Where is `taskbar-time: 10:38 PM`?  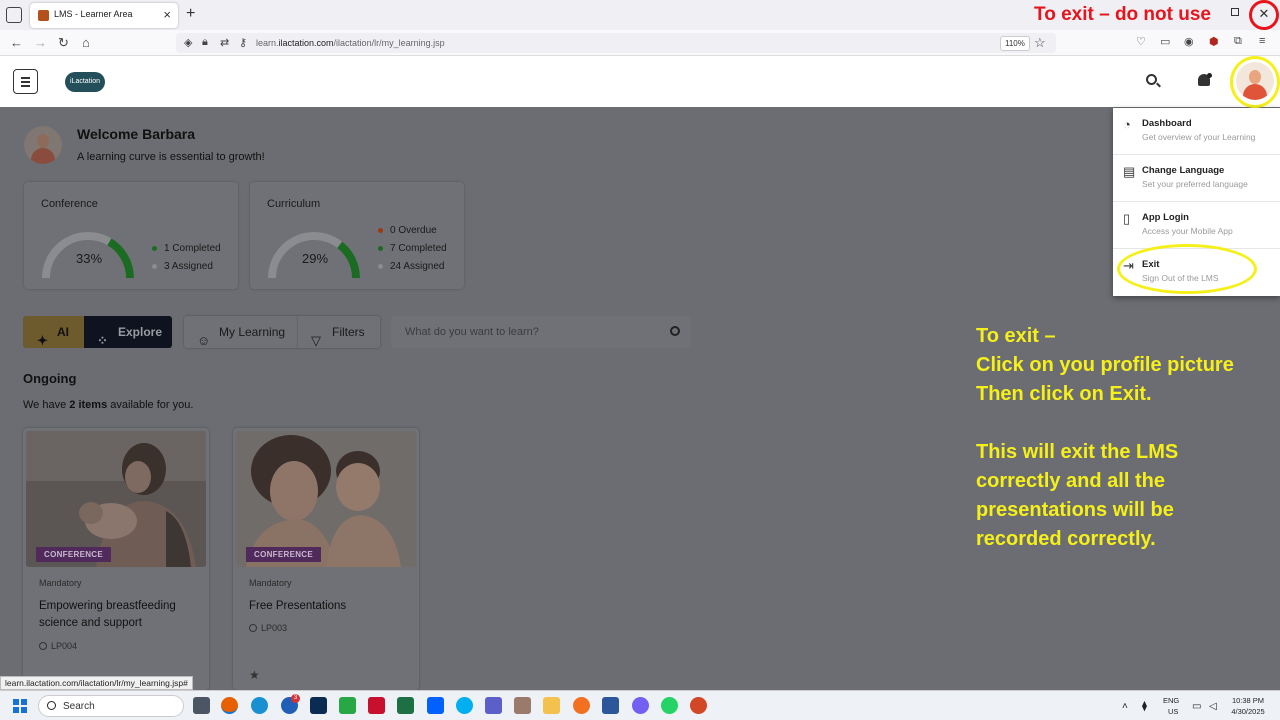
taskbar-time: 10:38 PM is located at coordinates (1248, 700).